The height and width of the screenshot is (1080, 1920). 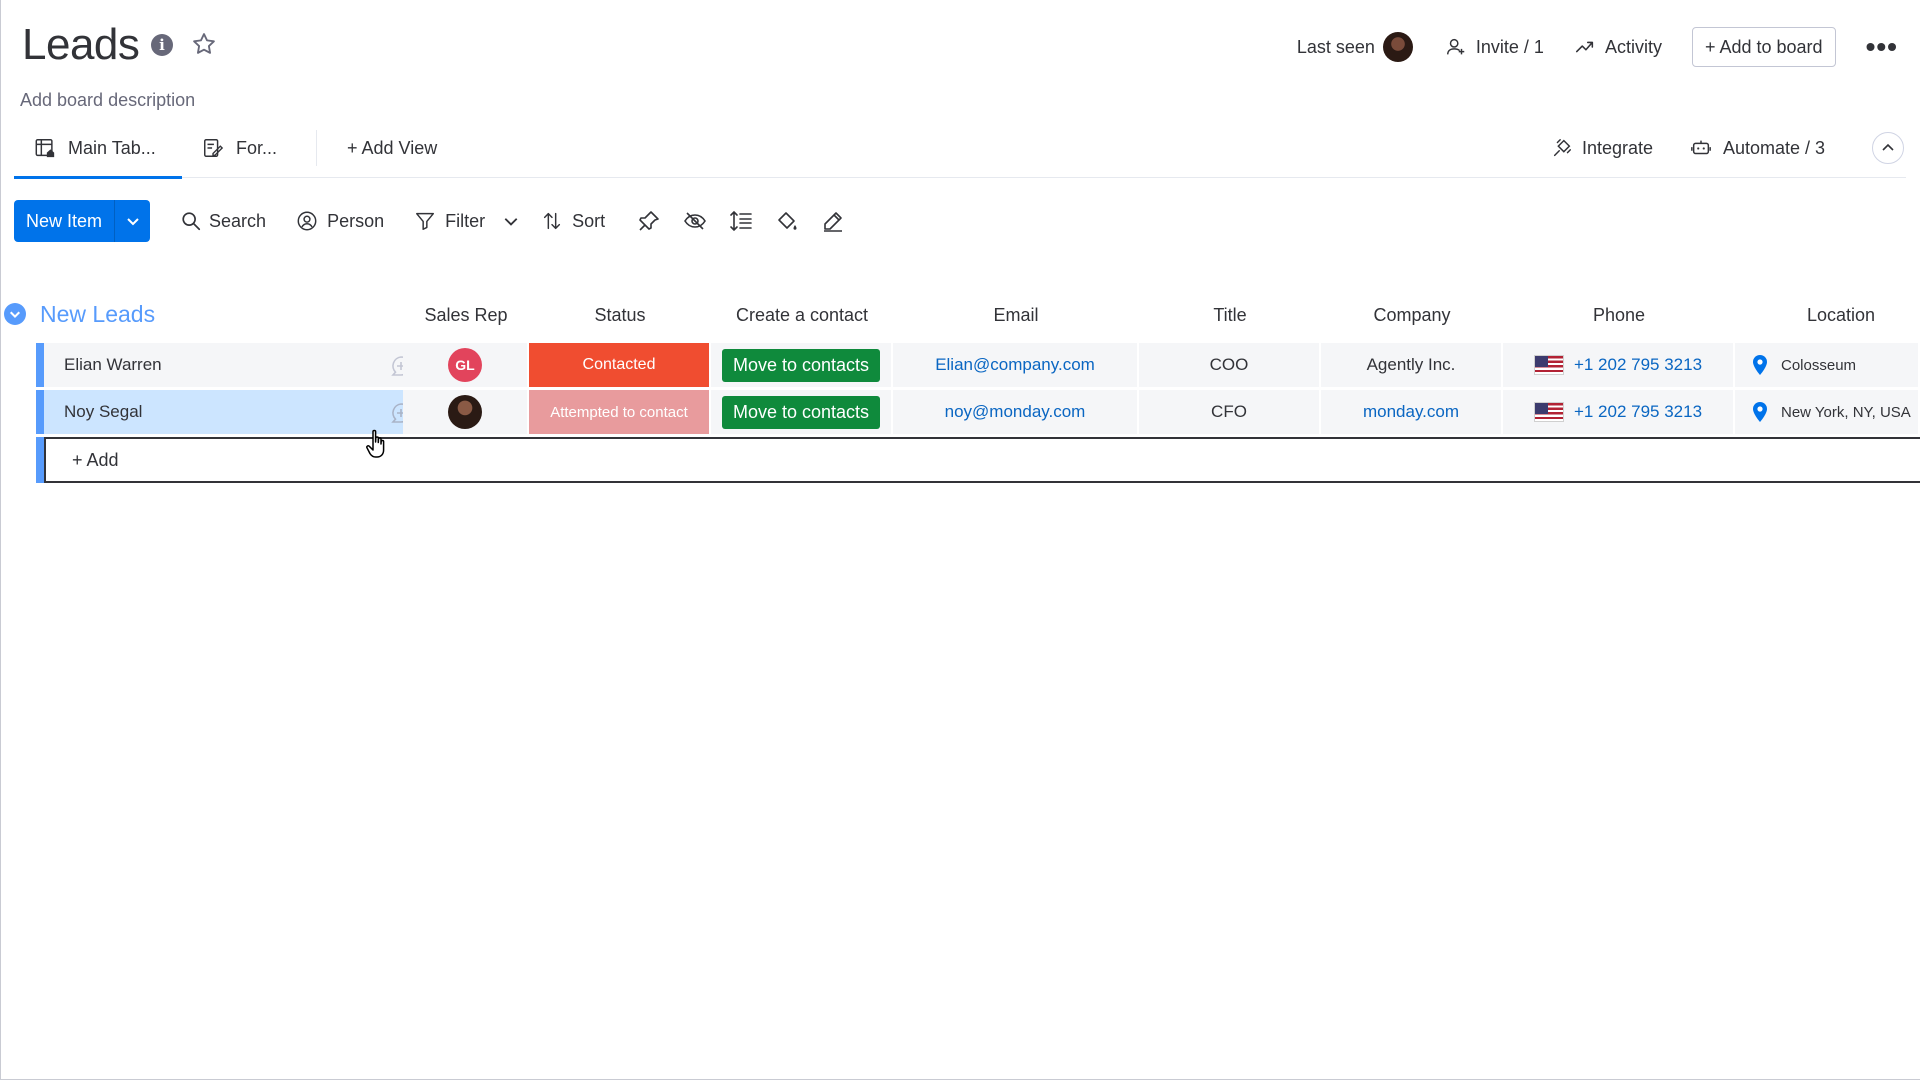 I want to click on automate-button: Automate / 3, so click(x=1757, y=148).